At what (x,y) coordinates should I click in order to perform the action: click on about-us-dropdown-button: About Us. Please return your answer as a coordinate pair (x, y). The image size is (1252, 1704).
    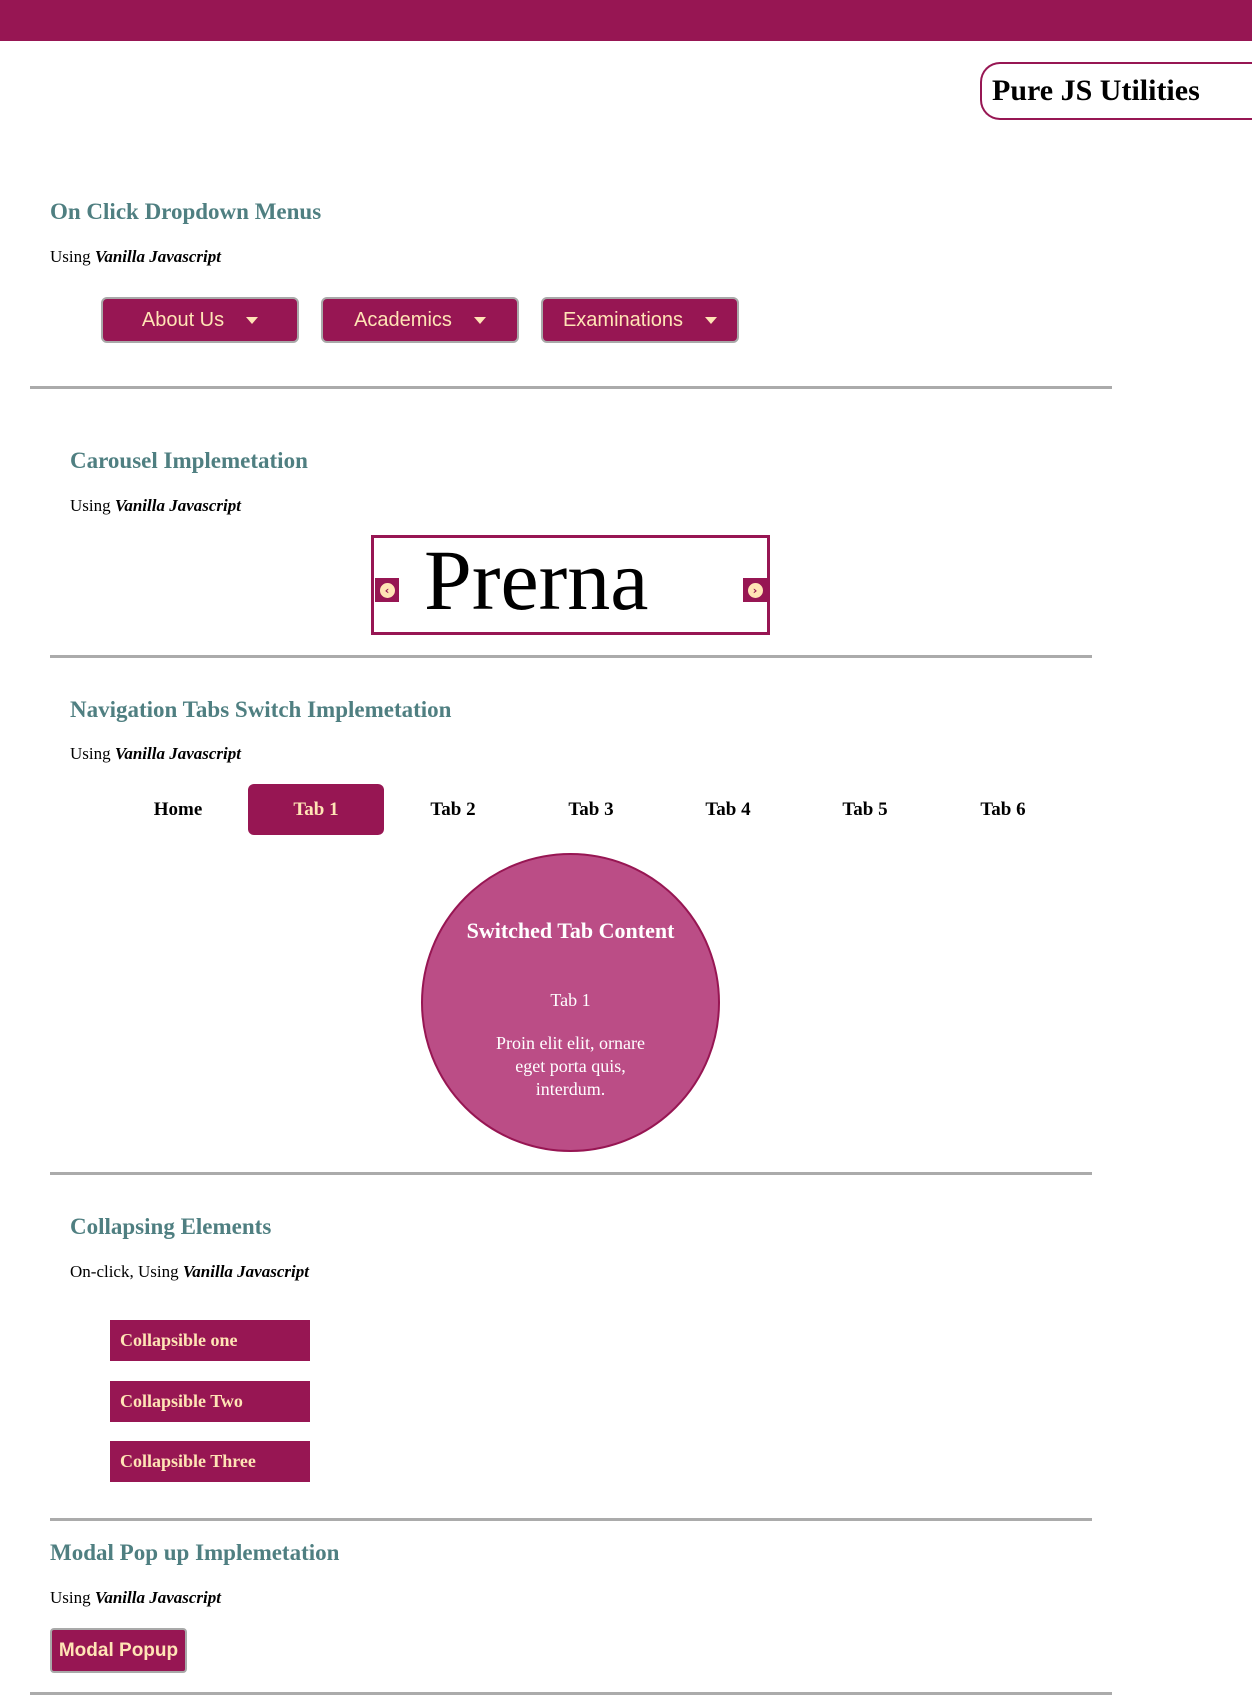
    Looking at the image, I should click on (200, 320).